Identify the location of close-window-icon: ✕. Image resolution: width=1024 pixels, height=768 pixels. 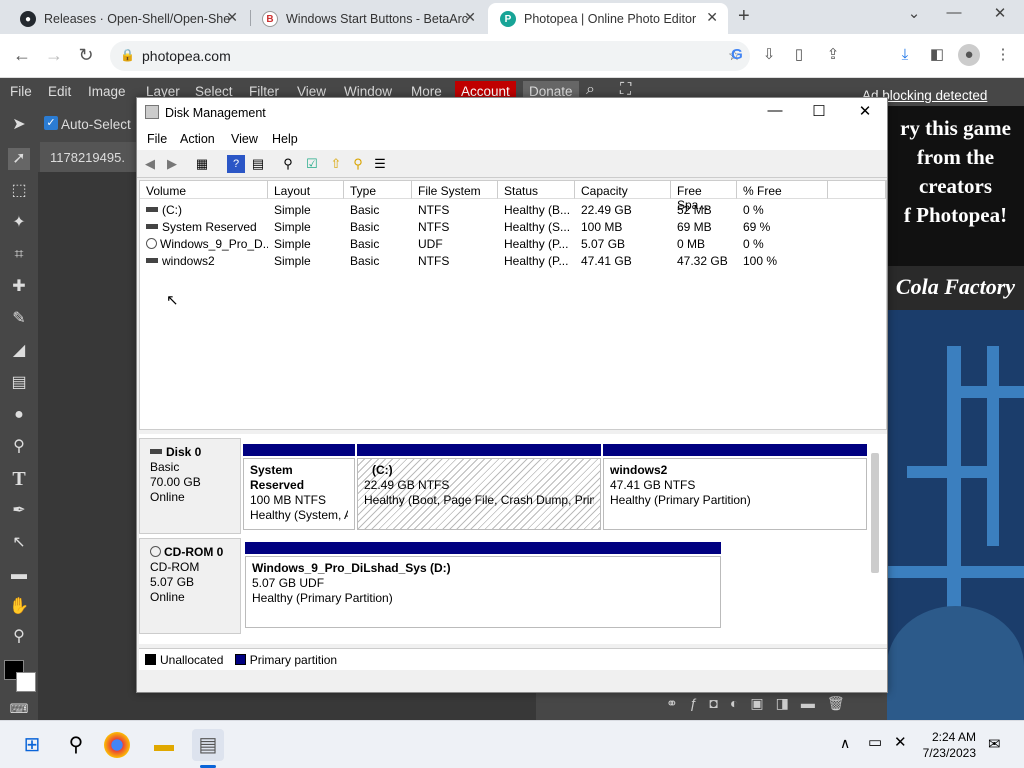
(1000, 15).